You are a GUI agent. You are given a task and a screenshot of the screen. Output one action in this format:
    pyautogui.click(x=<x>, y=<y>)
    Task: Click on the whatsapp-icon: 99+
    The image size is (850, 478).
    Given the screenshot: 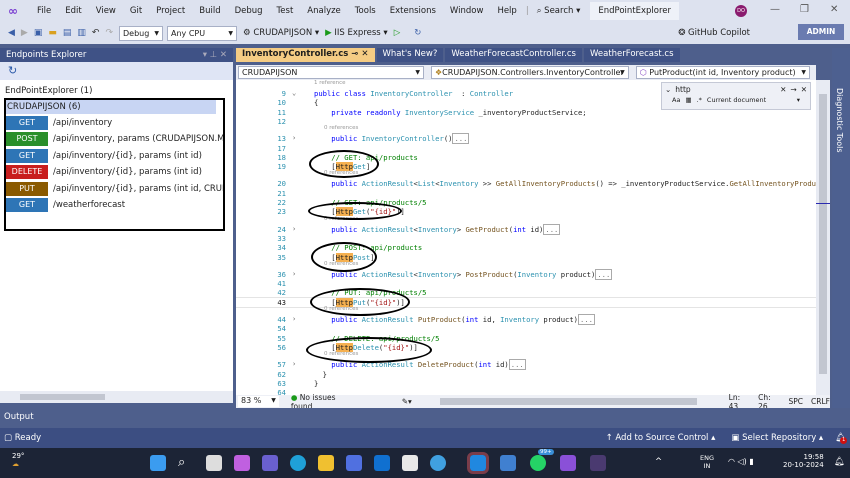 What is the action you would take?
    pyautogui.click(x=542, y=460)
    